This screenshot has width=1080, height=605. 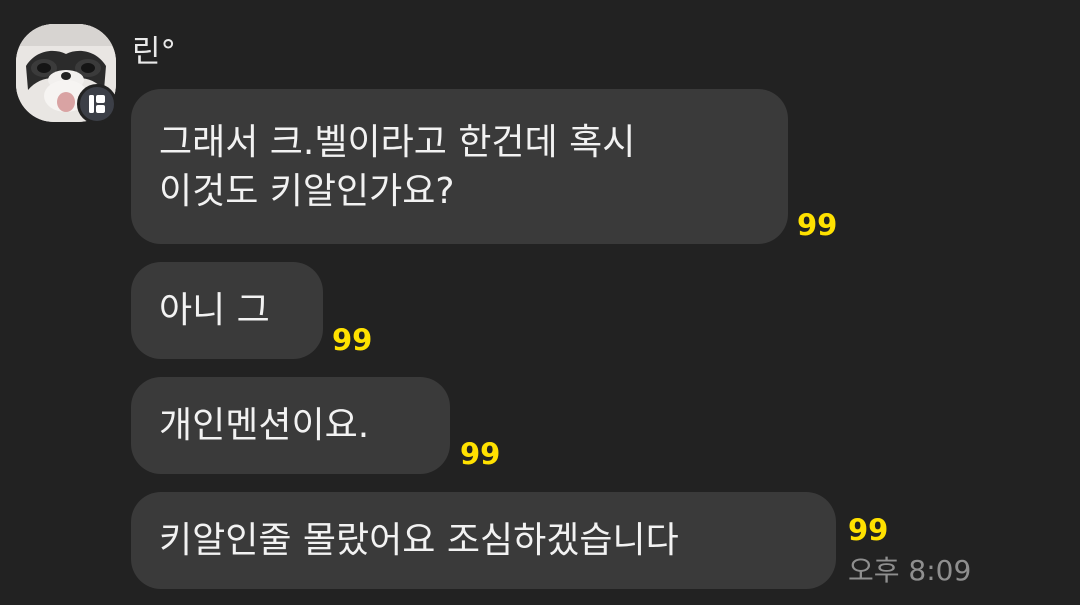 I want to click on sender-name: 린°, so click(x=154, y=52).